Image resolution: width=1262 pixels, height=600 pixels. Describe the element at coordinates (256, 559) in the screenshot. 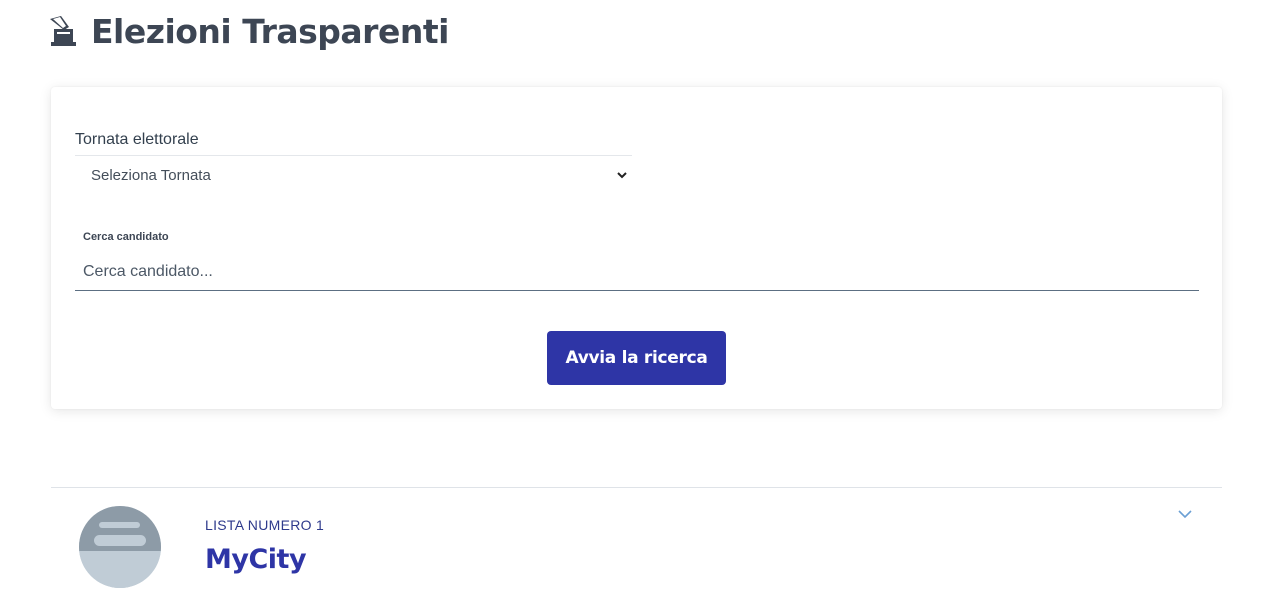

I see `list-name: MyCity` at that location.